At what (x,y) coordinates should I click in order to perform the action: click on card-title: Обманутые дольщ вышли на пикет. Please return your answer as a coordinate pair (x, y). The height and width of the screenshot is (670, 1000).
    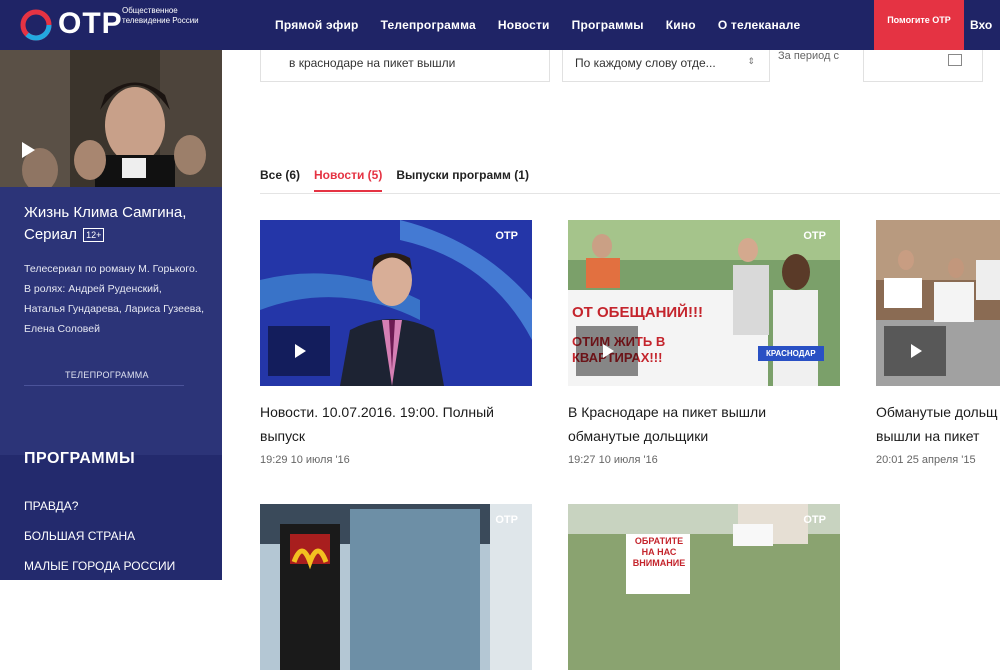
    Looking at the image, I should click on (938, 424).